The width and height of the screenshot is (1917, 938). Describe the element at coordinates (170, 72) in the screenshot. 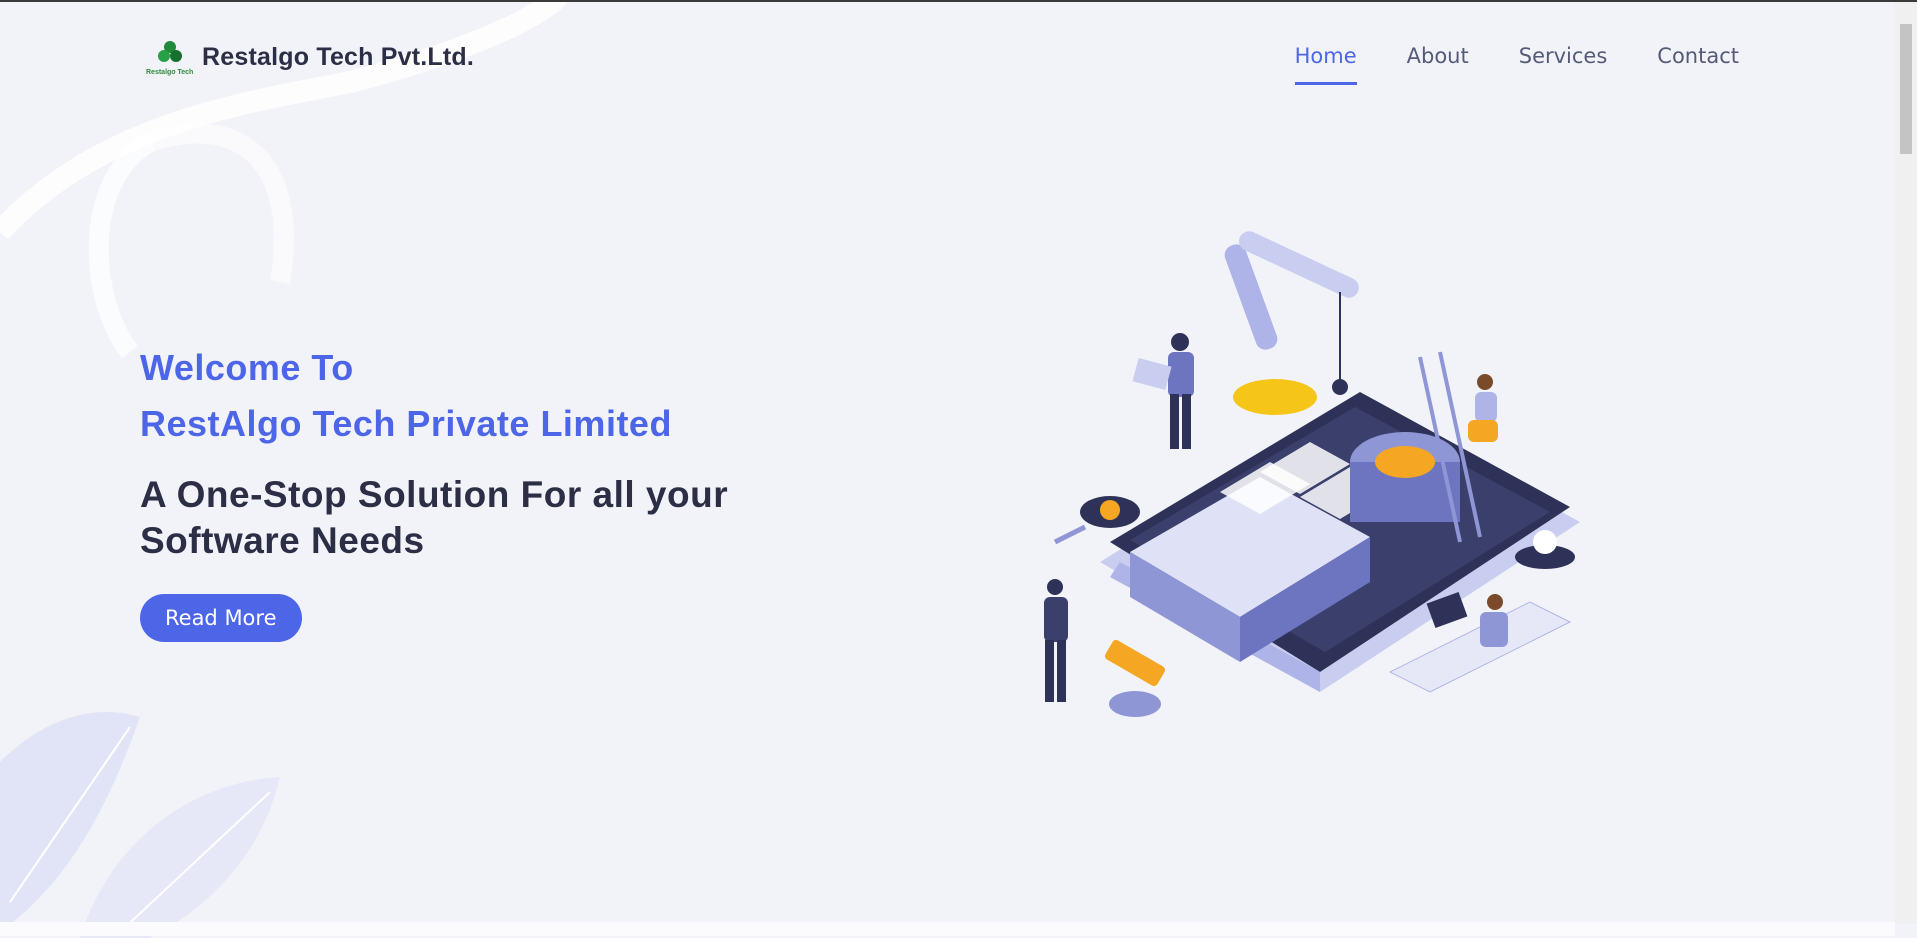

I see `logo-text: Restalgo Tech` at that location.